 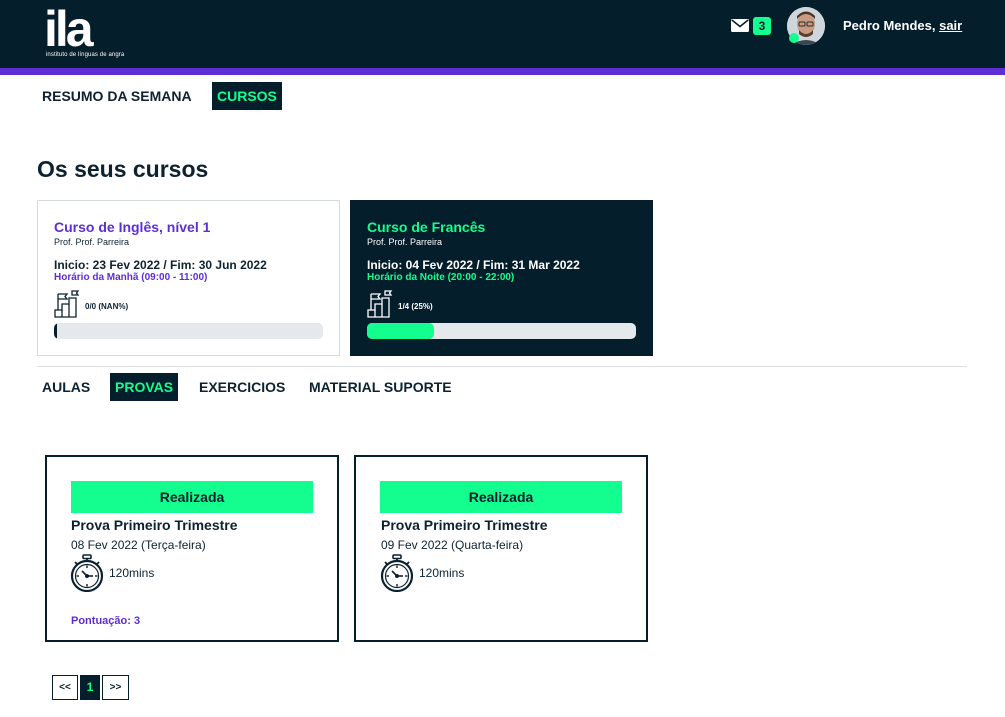 What do you see at coordinates (242, 387) in the screenshot?
I see `tab-exercicios: EXERCICIOS` at bounding box center [242, 387].